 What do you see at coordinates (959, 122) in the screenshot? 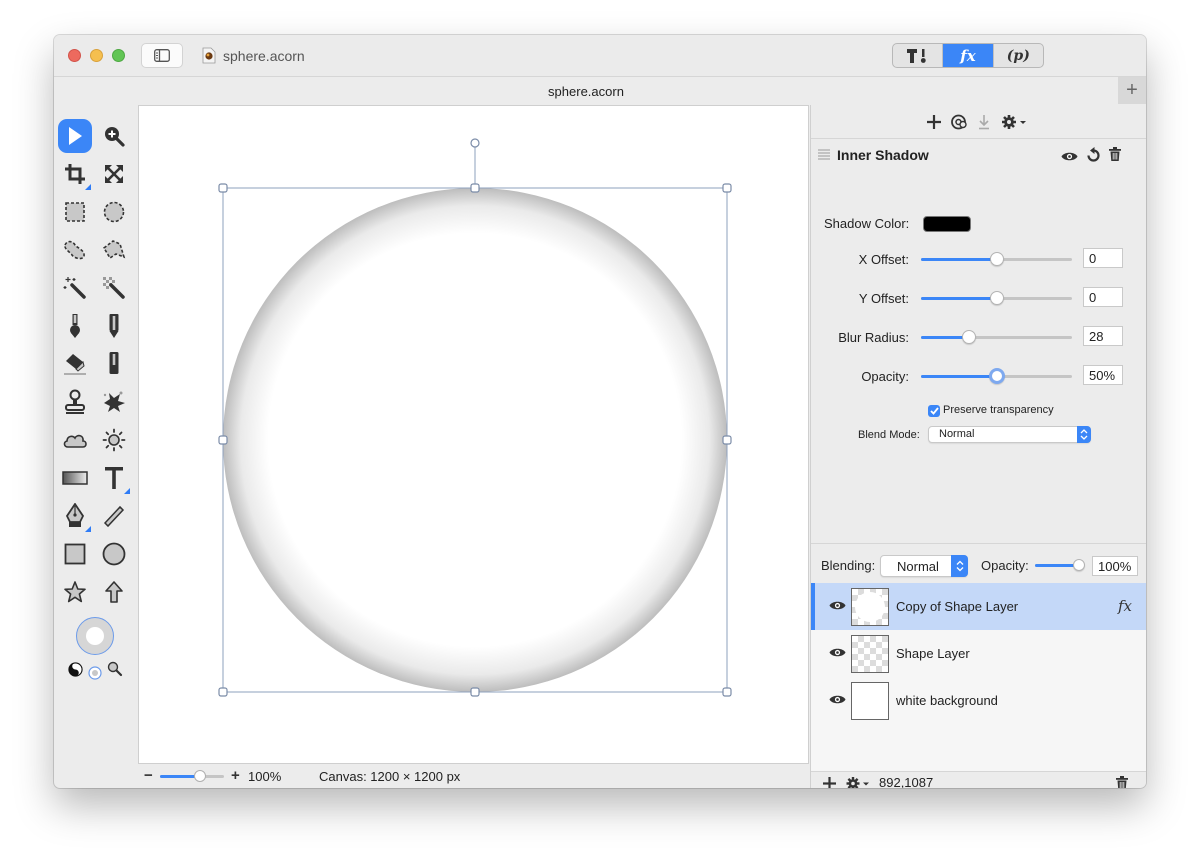
I see `filter-presets-button` at bounding box center [959, 122].